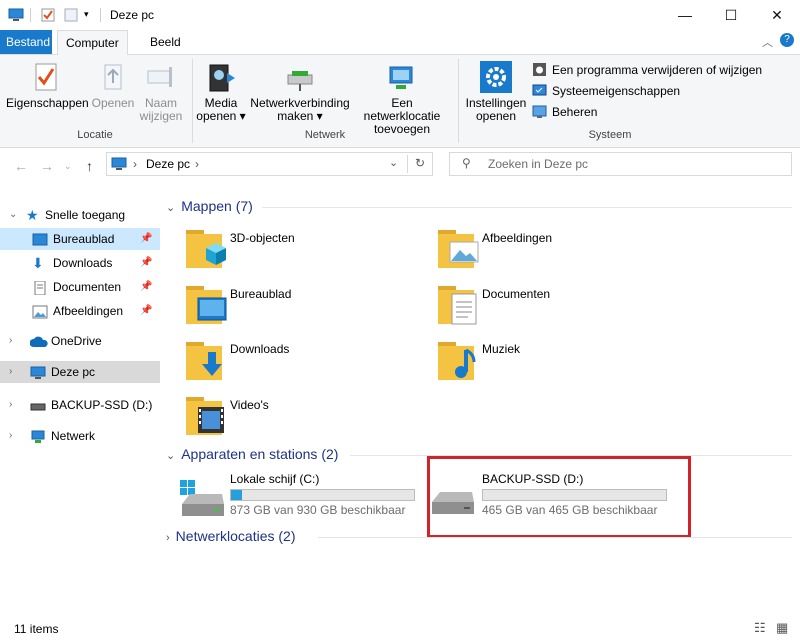 The width and height of the screenshot is (800, 640). Describe the element at coordinates (260, 294) in the screenshot. I see `folder-desktop: Bureaublad` at that location.